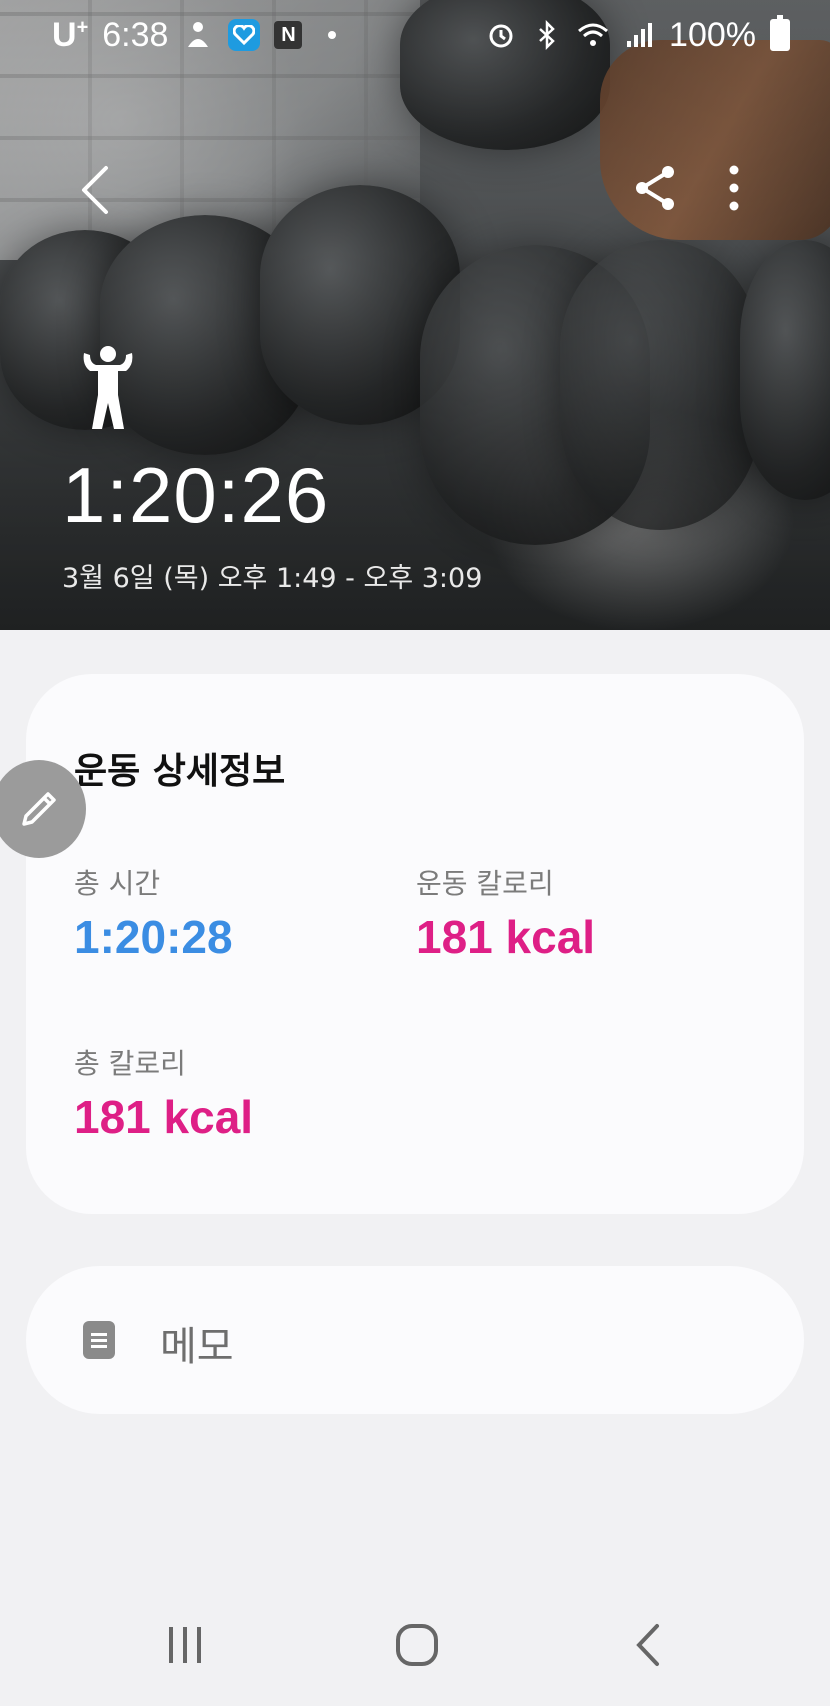 This screenshot has width=830, height=1706. What do you see at coordinates (712, 34) in the screenshot?
I see `battery-percent: 100%` at bounding box center [712, 34].